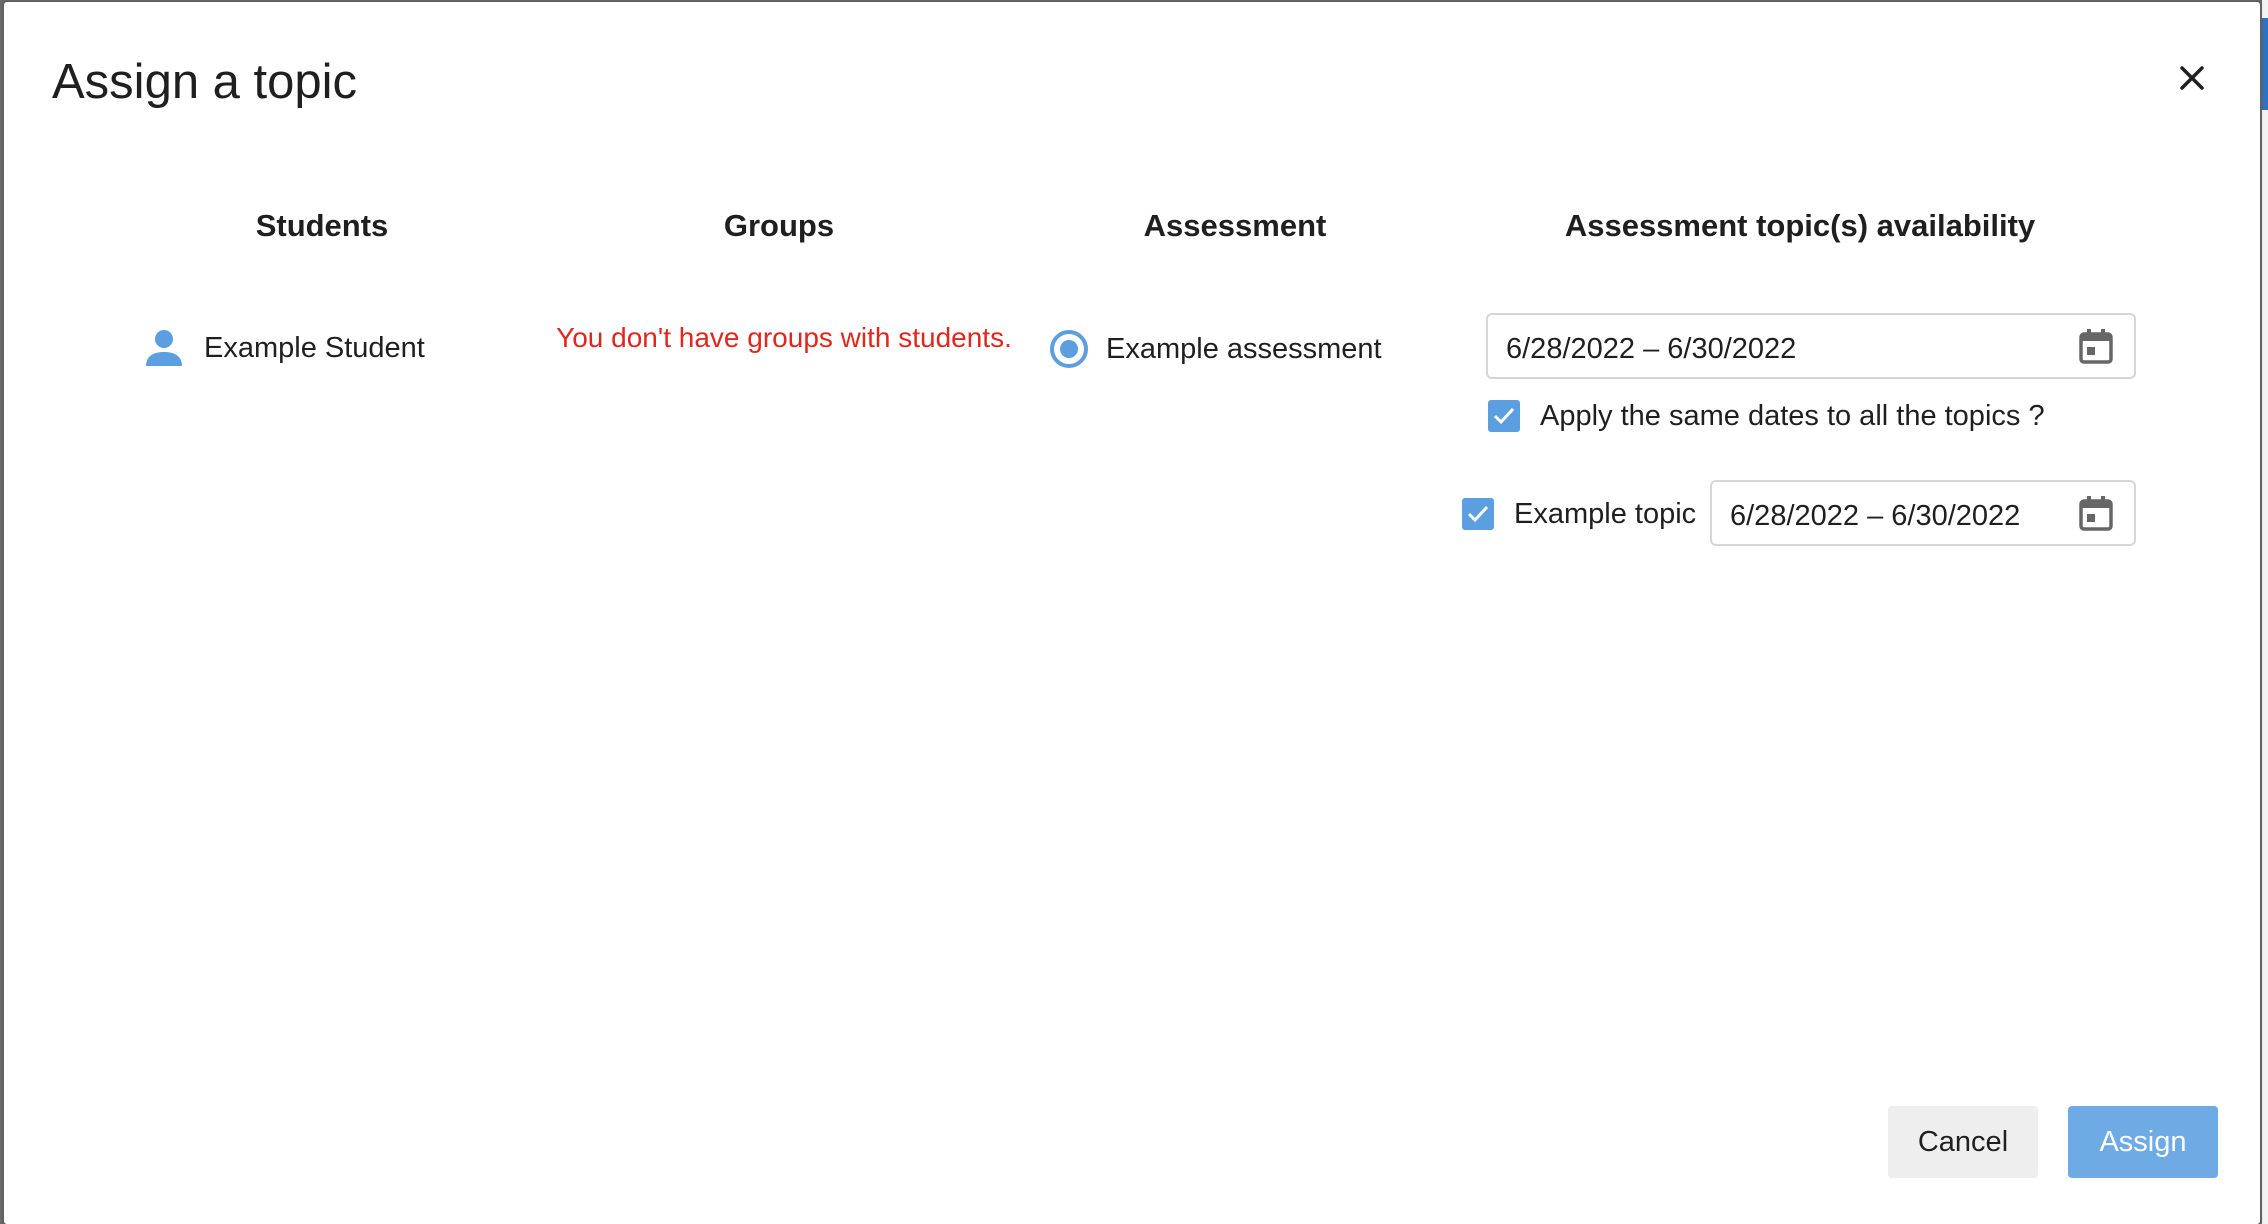  What do you see at coordinates (1792, 415) in the screenshot?
I see `apply-same-dates-label: Apply the same dates to all the topics ?` at bounding box center [1792, 415].